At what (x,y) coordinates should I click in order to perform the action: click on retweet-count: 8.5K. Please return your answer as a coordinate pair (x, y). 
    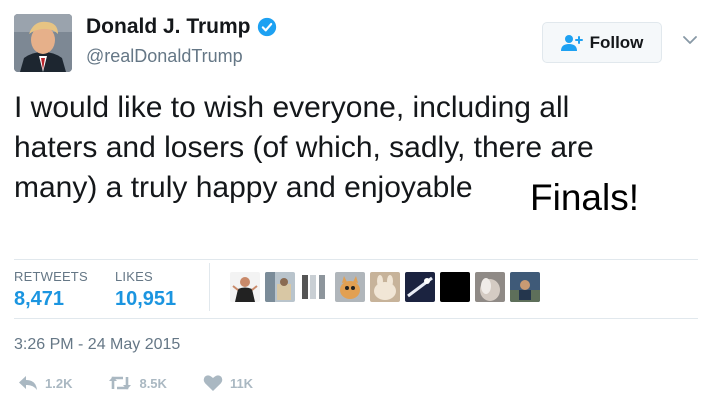
    Looking at the image, I should click on (153, 383).